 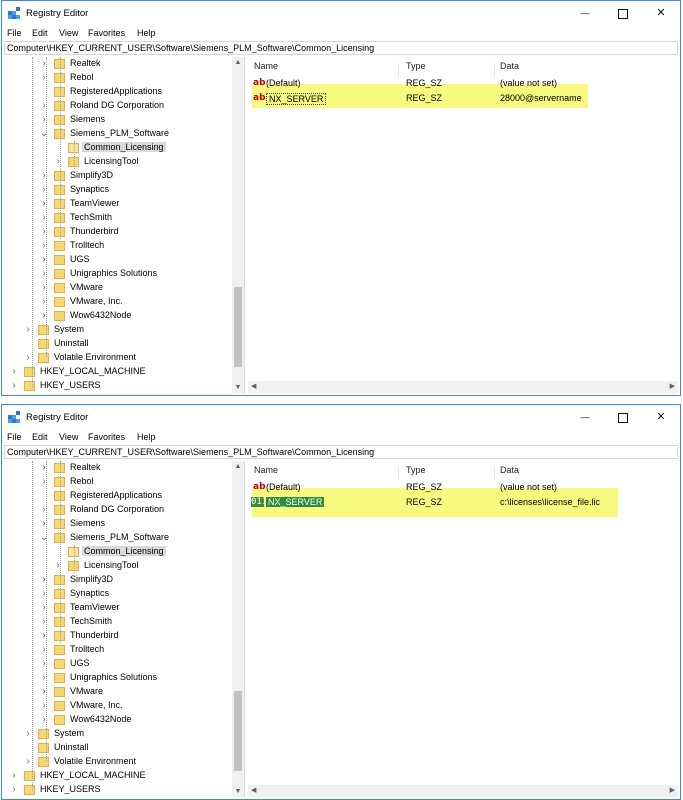 What do you see at coordinates (266, 66) in the screenshot?
I see `column-header-name: Name` at bounding box center [266, 66].